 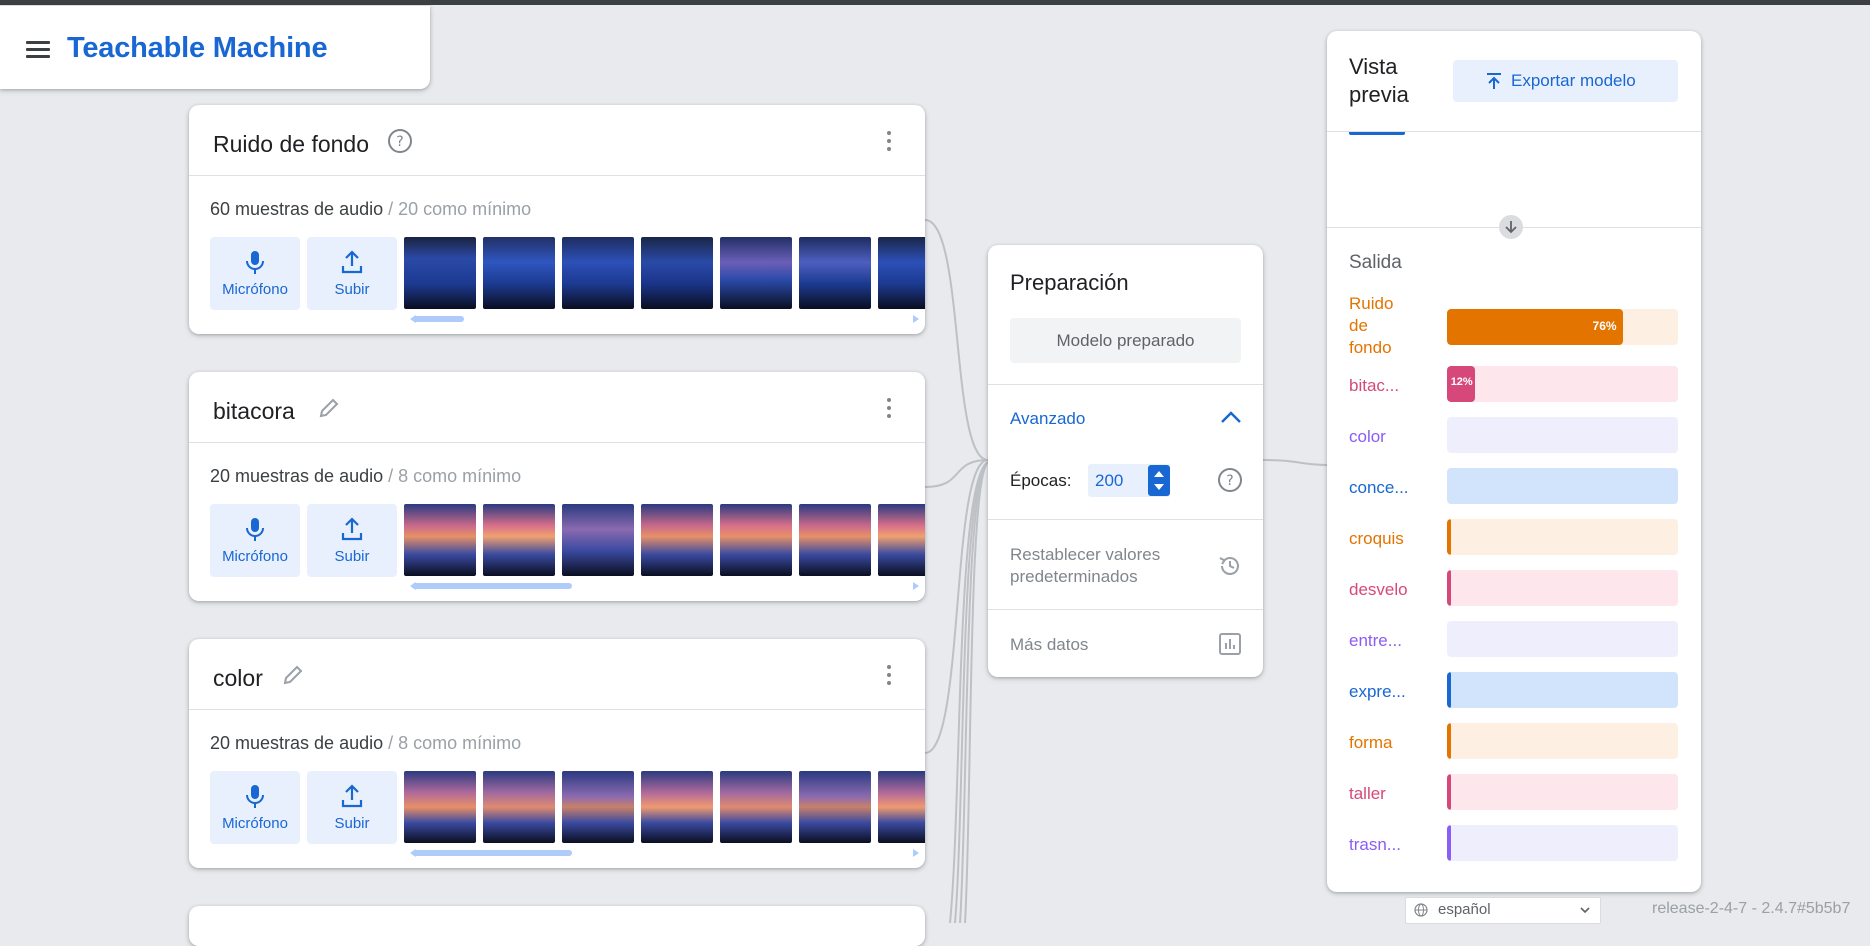 What do you see at coordinates (1109, 481) in the screenshot?
I see `epochs-value: 200` at bounding box center [1109, 481].